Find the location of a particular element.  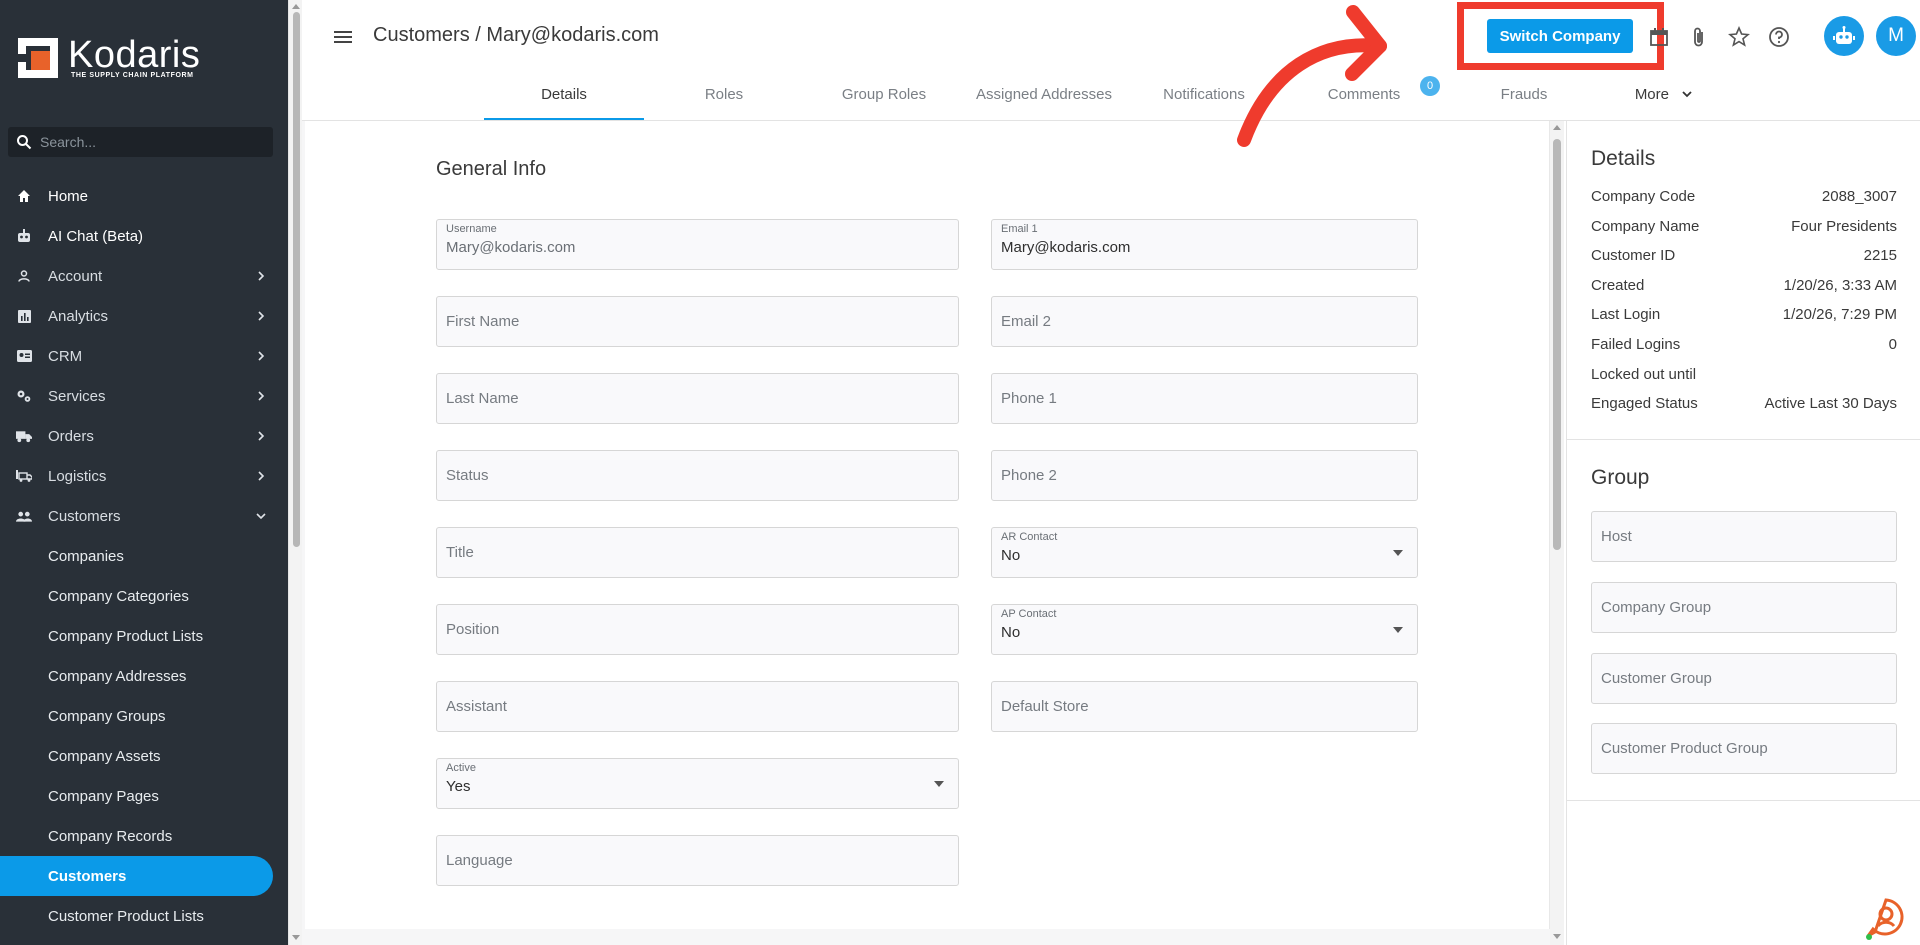

ap-contact-select: AP Contact No is located at coordinates (1204, 629).